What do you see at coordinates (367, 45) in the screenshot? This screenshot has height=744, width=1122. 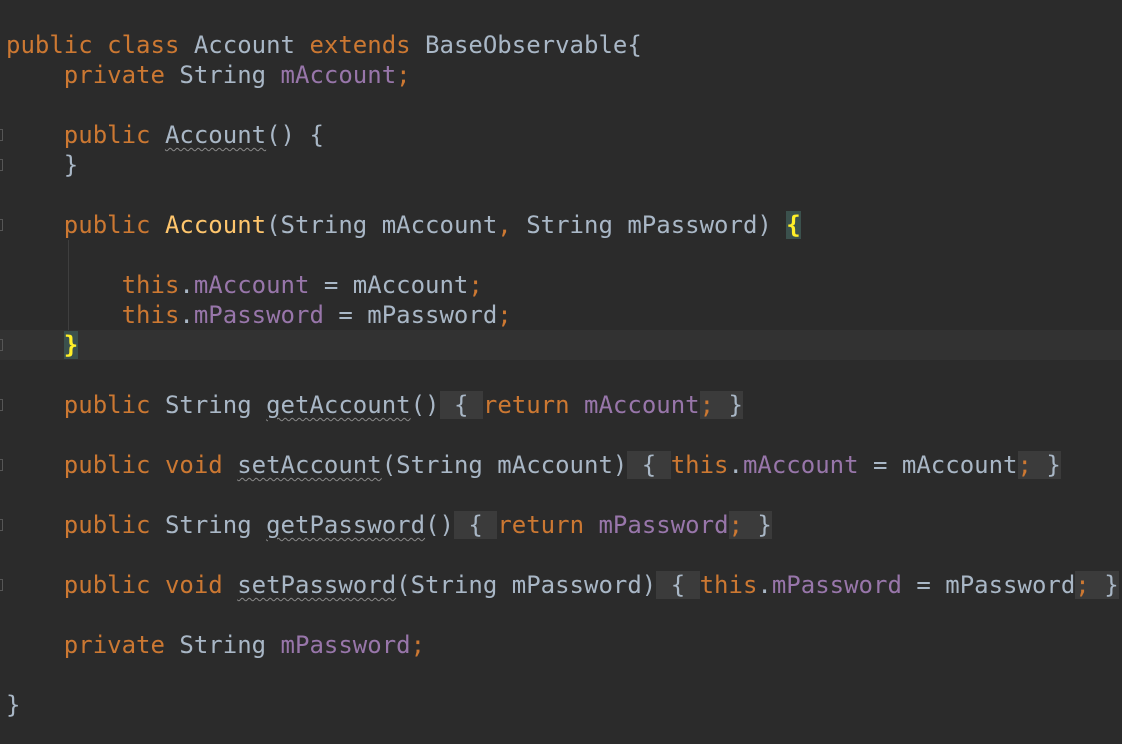 I see `code-token: extends` at bounding box center [367, 45].